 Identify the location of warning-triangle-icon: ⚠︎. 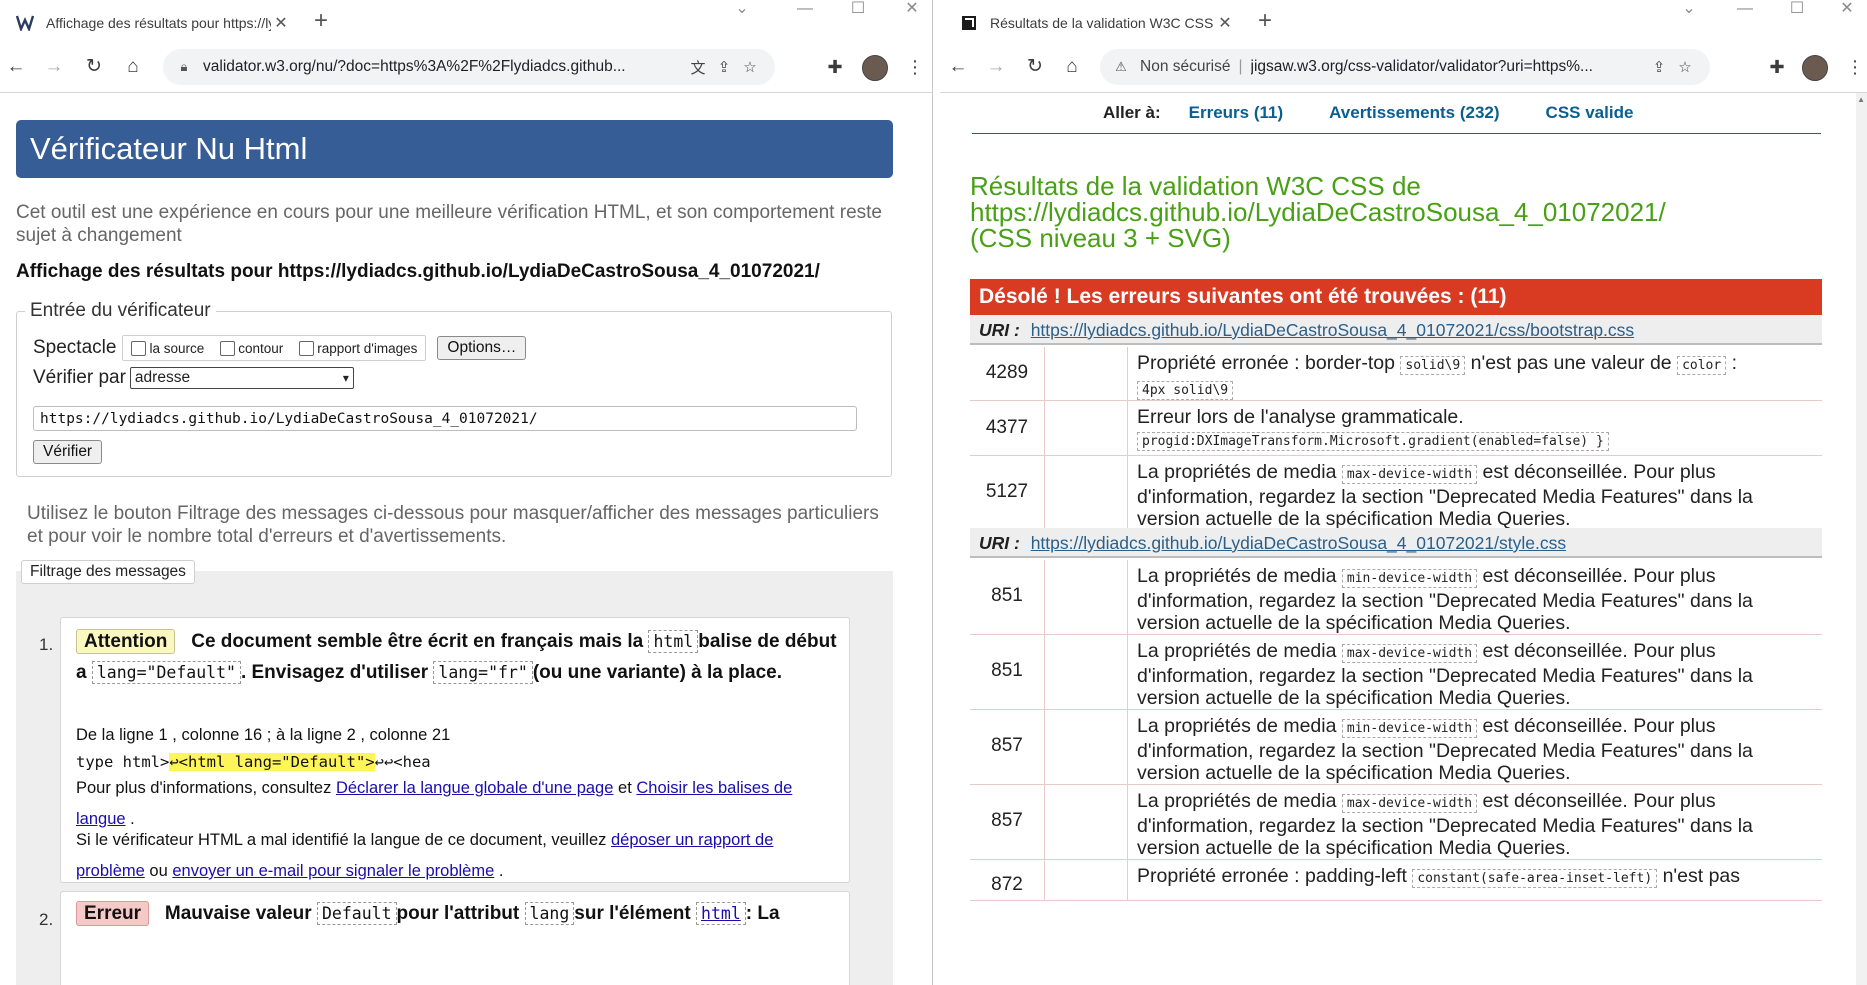
(1121, 67).